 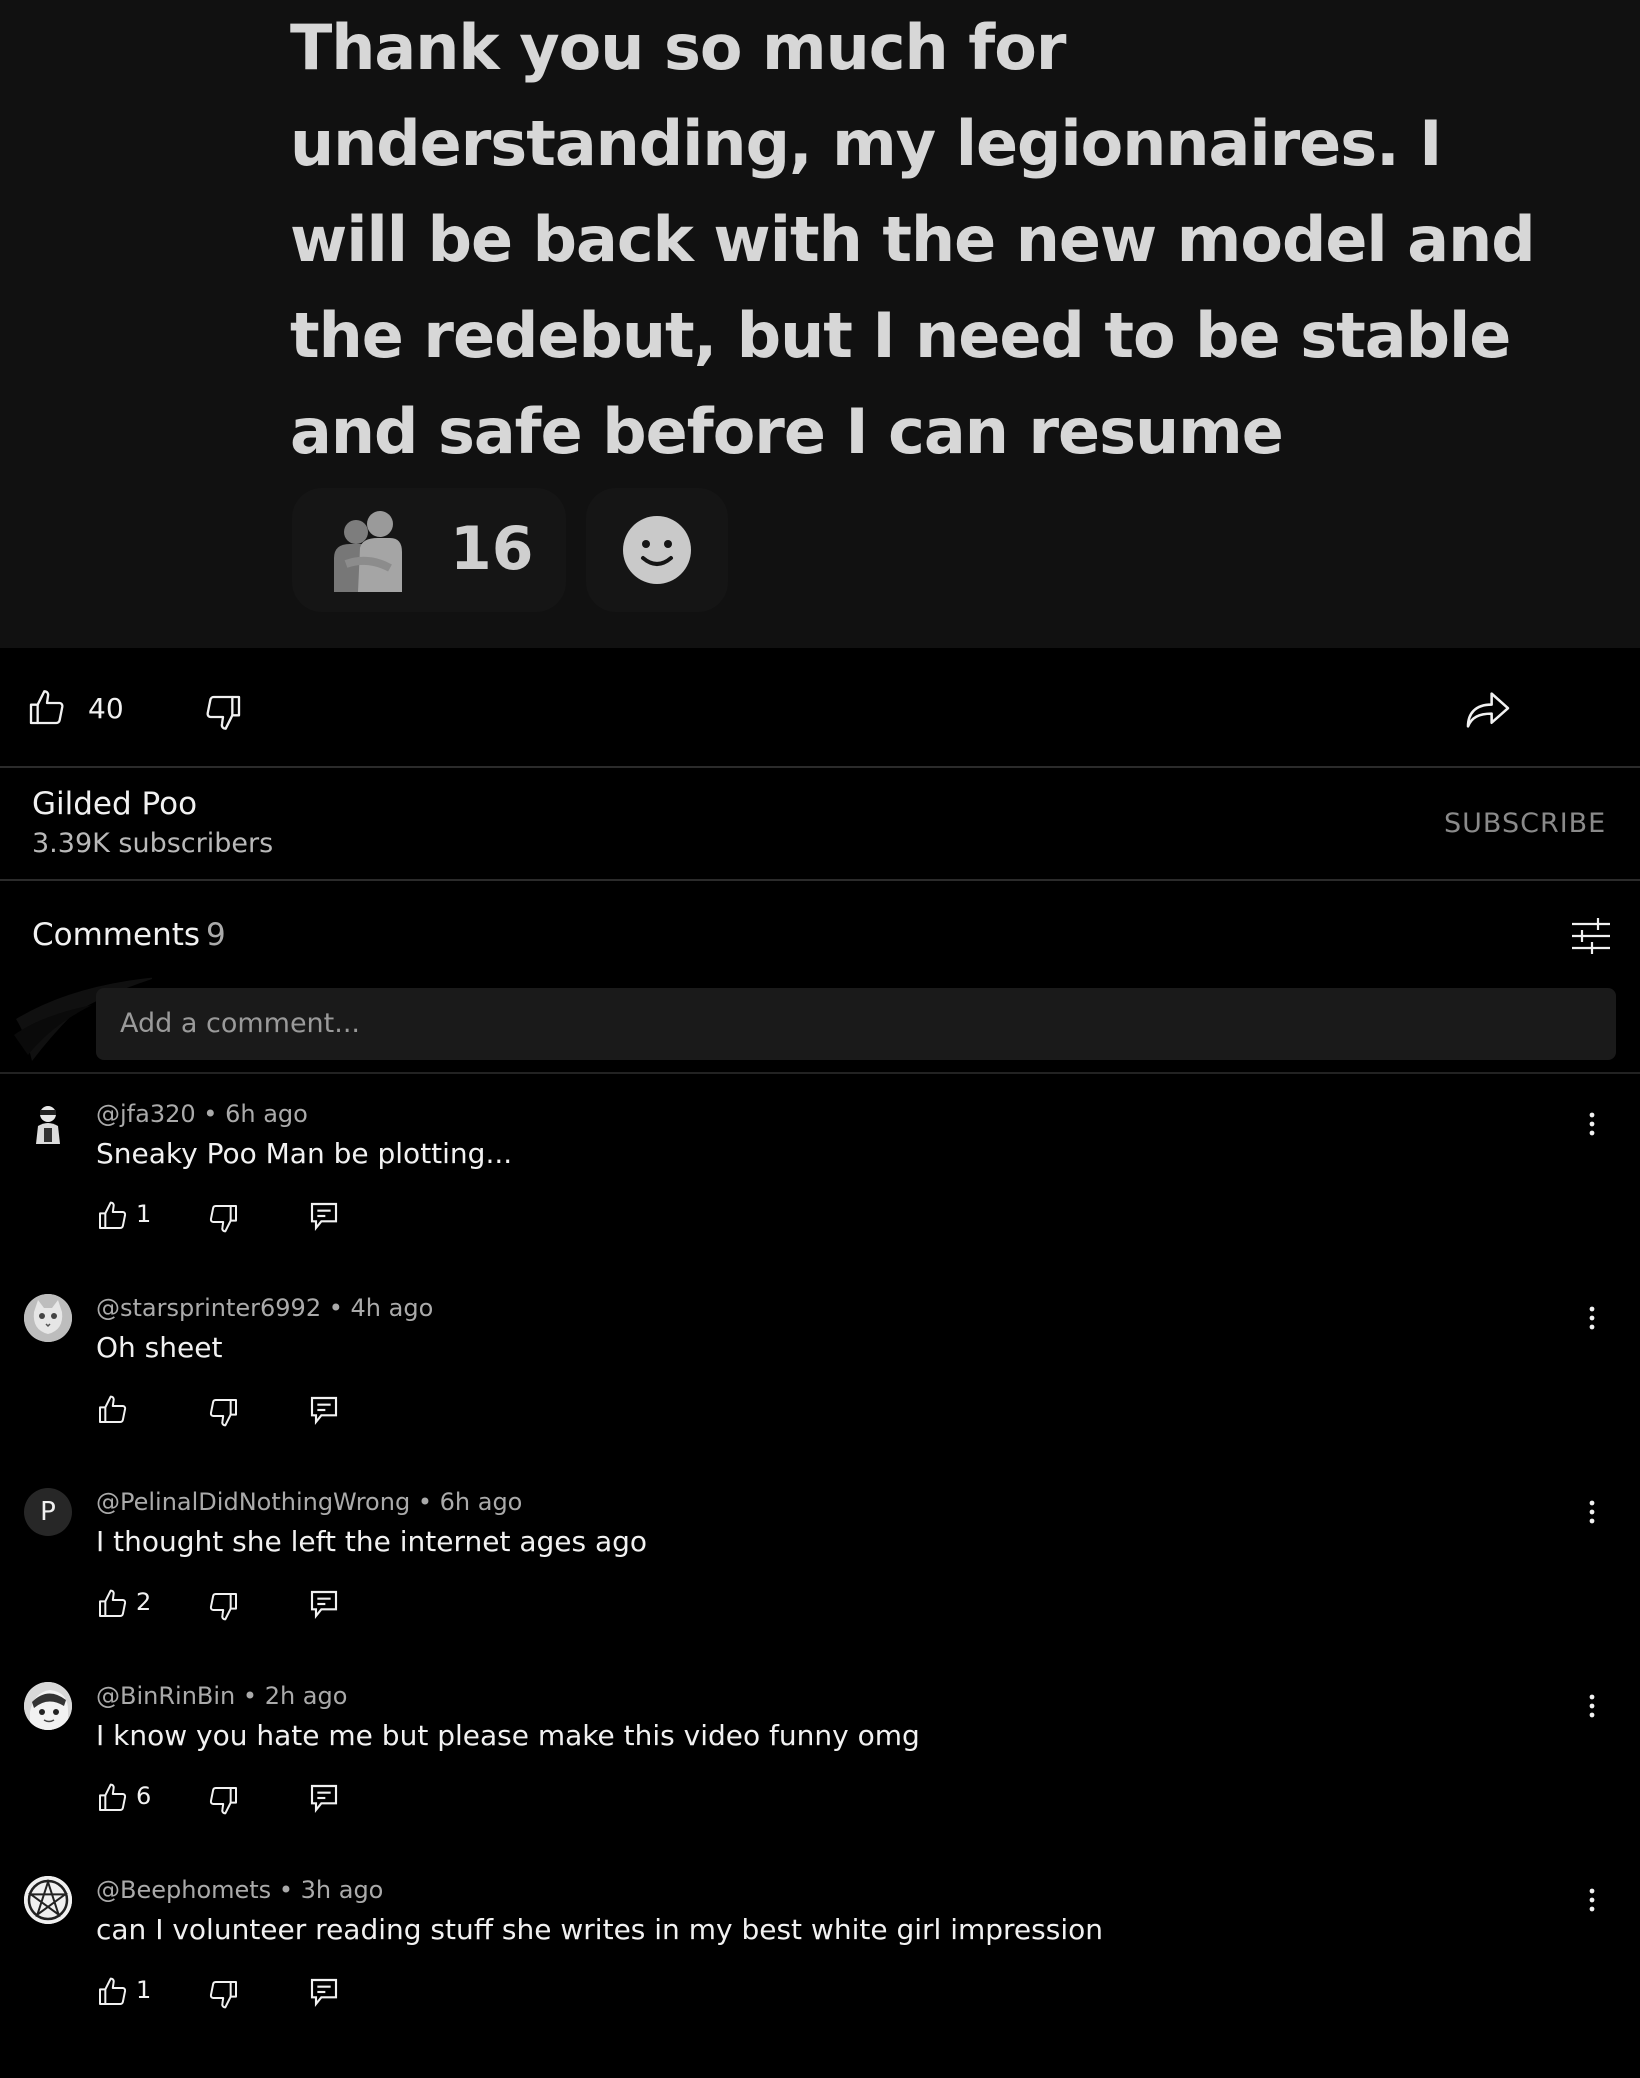 I want to click on comment-meta: @PelinalDidNothingWrong • 6h ago, so click(x=309, y=1502).